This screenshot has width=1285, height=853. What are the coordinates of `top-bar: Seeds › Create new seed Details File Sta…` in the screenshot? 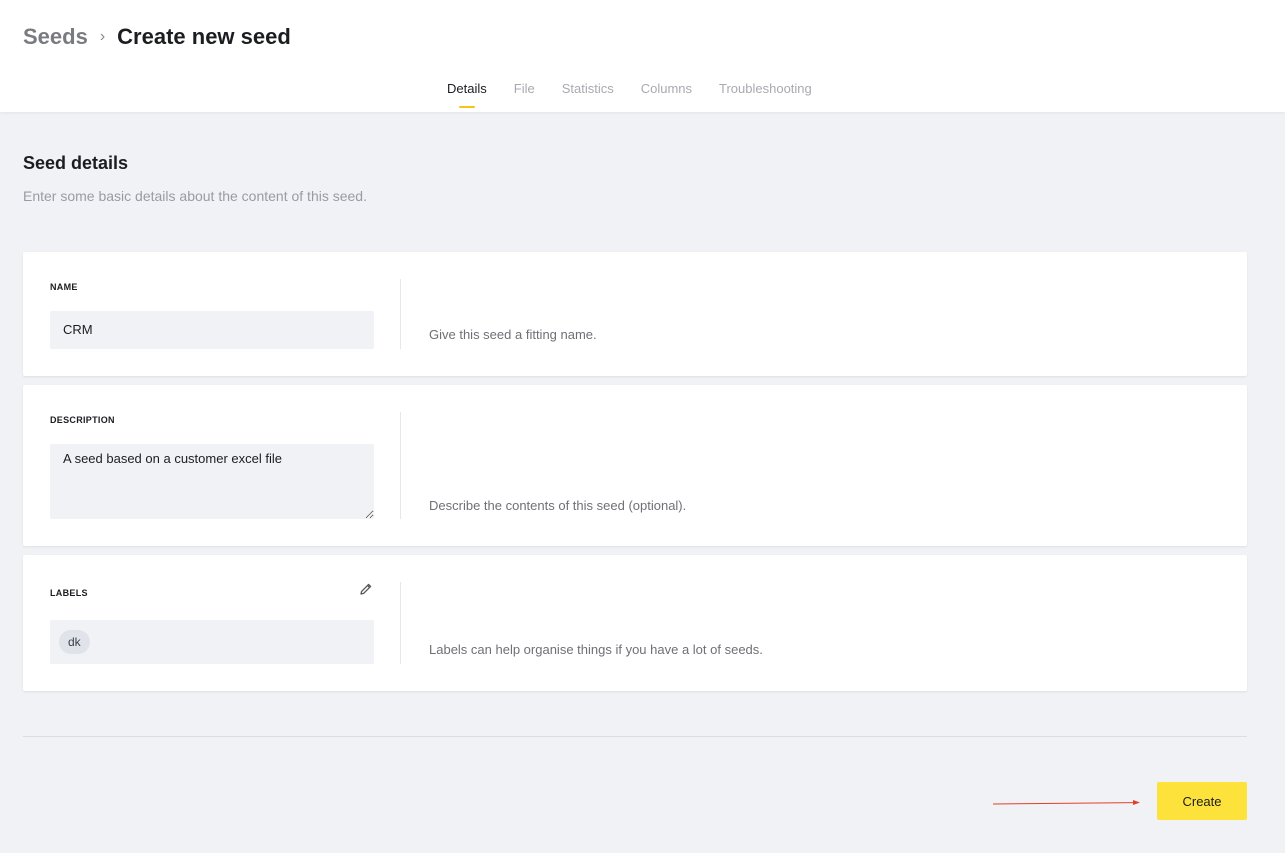 It's located at (642, 56).